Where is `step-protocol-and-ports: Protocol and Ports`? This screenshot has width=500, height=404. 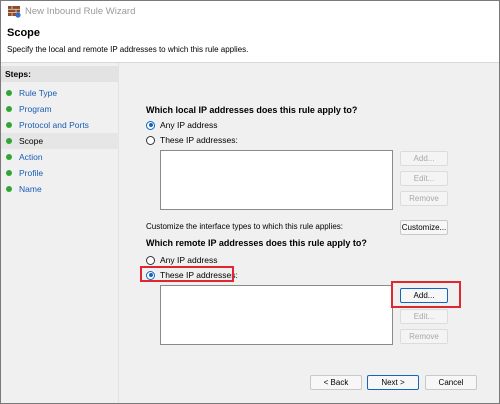
step-protocol-and-ports: Protocol and Ports is located at coordinates (60, 125).